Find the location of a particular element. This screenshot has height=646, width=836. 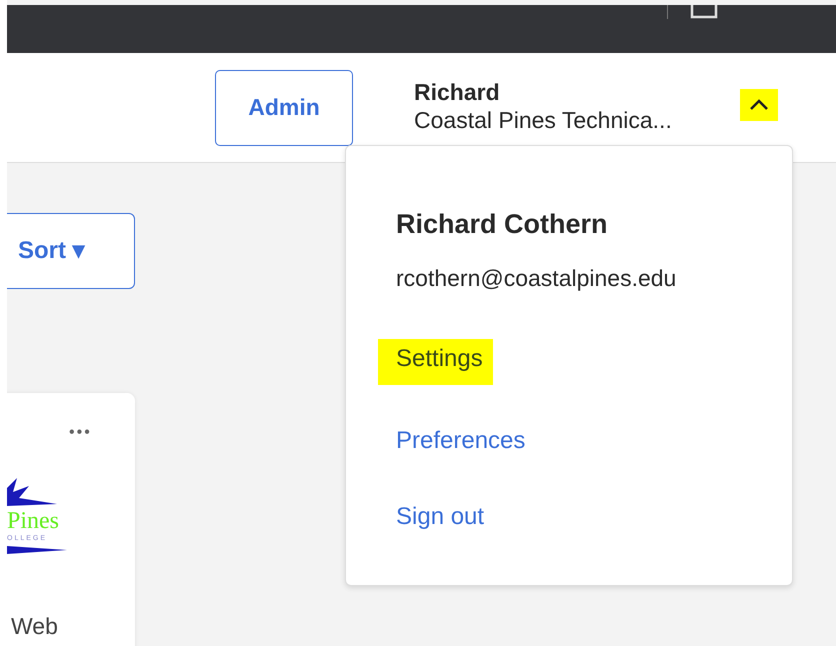

menu-item: Settings is located at coordinates (435, 362).